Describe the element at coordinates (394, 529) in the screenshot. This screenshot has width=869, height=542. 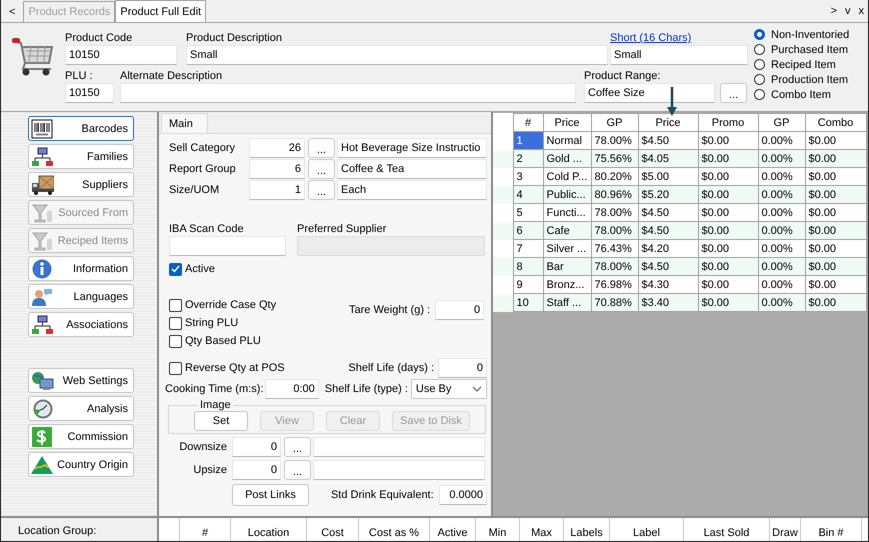
I see `column-header: Cost as %` at that location.